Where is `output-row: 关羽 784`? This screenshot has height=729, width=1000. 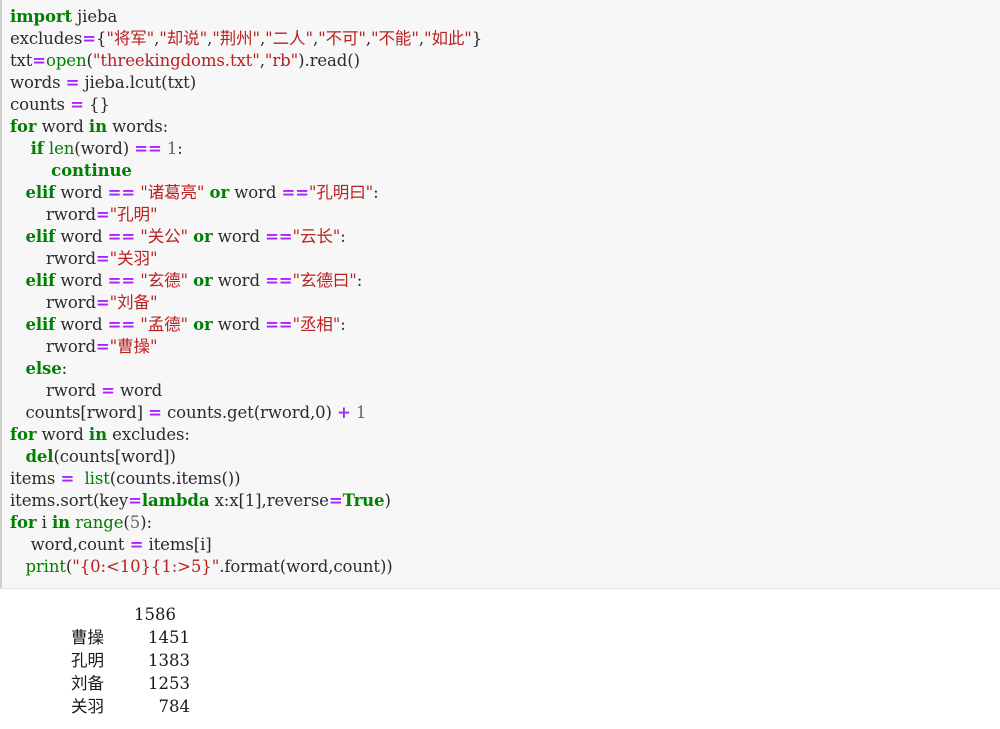
output-row: 关羽 784 is located at coordinates (500, 706).